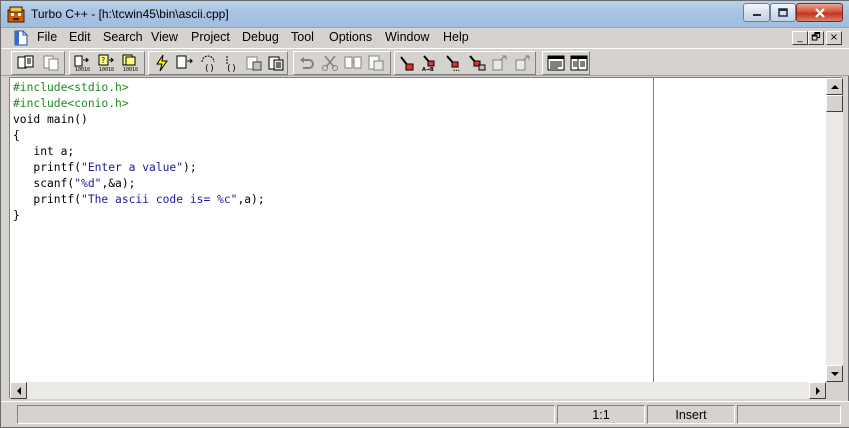 The image size is (849, 428). I want to click on trace-into-button: (), so click(208, 63).